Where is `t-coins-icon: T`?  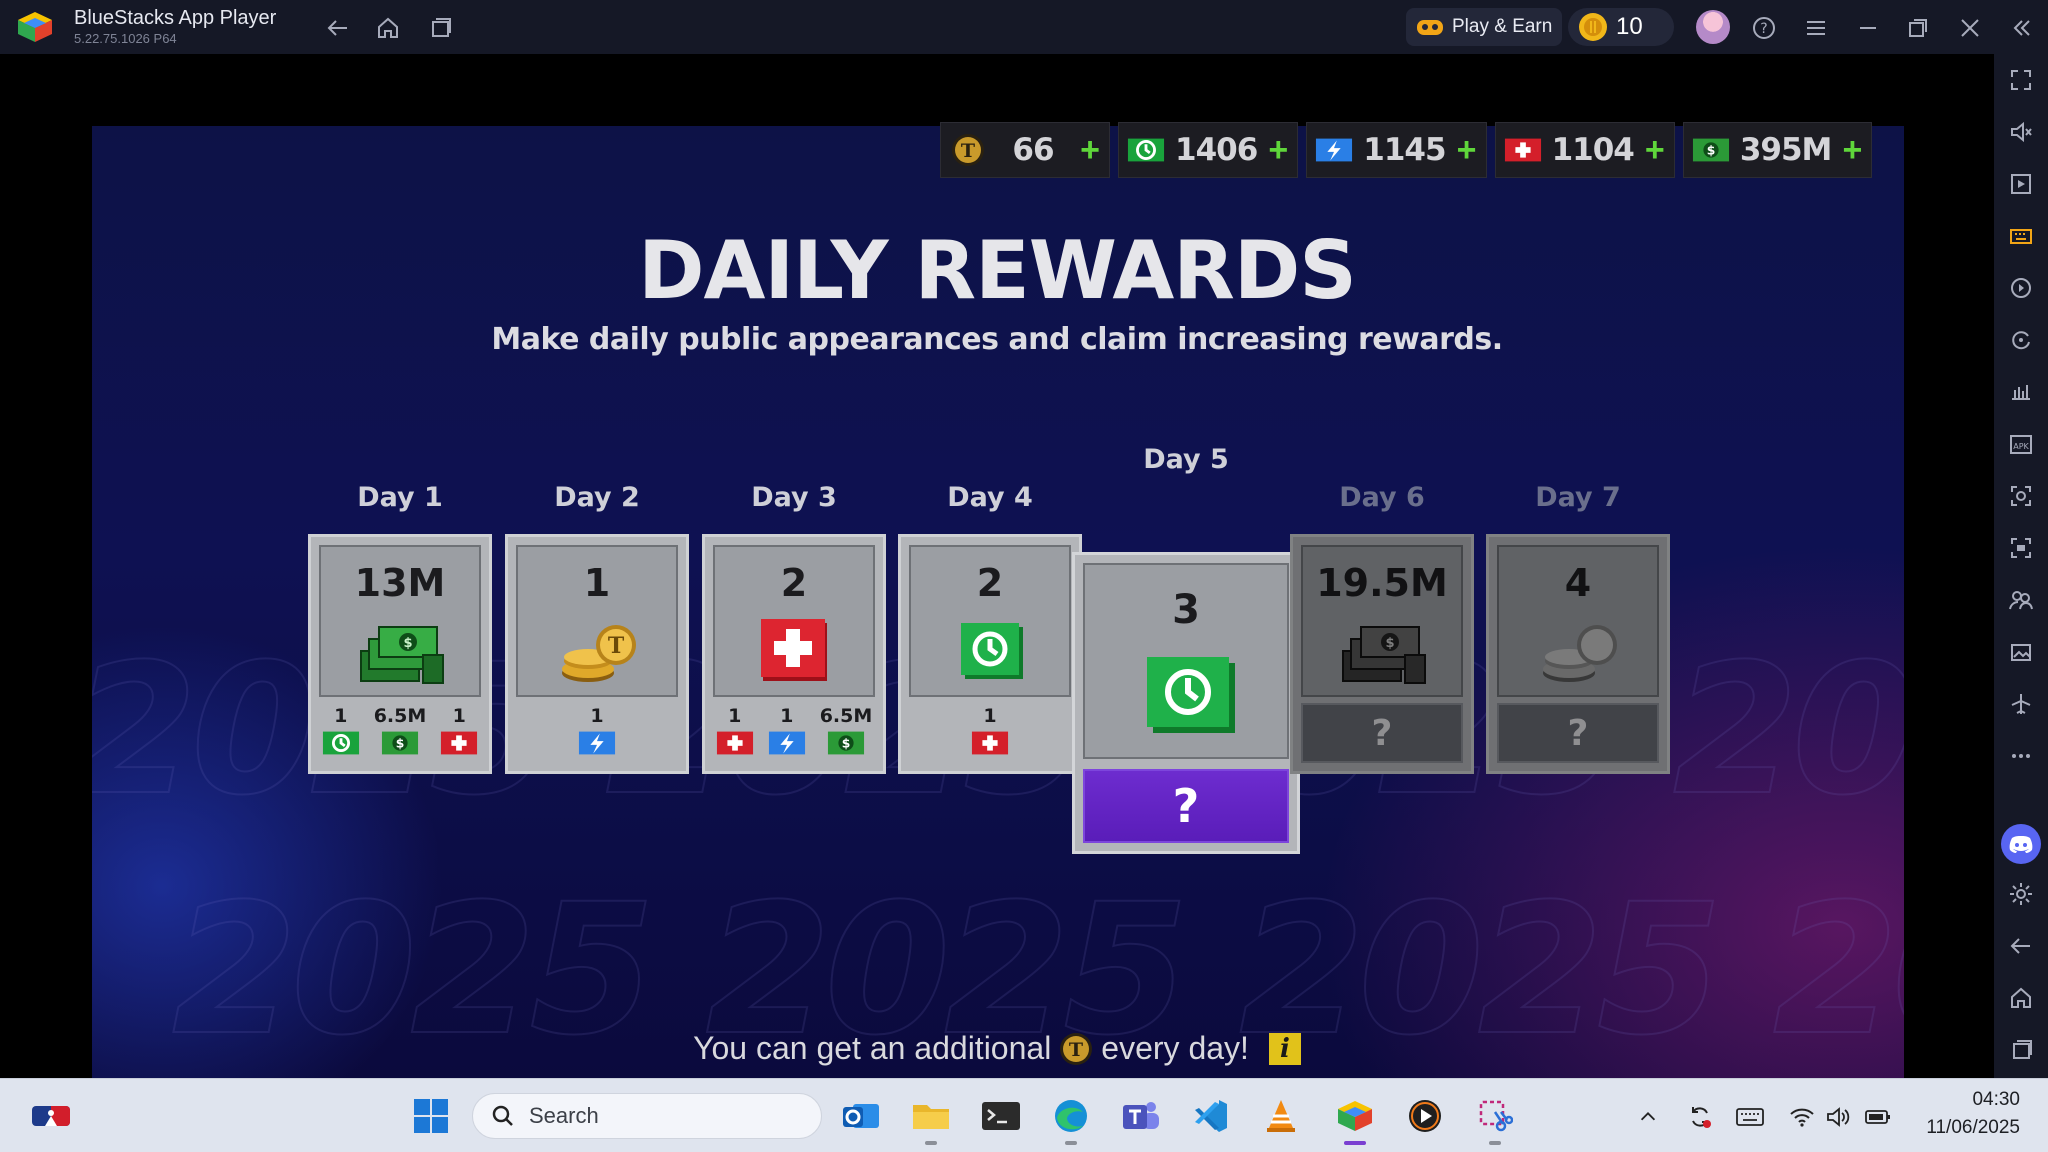 t-coins-icon: T is located at coordinates (599, 653).